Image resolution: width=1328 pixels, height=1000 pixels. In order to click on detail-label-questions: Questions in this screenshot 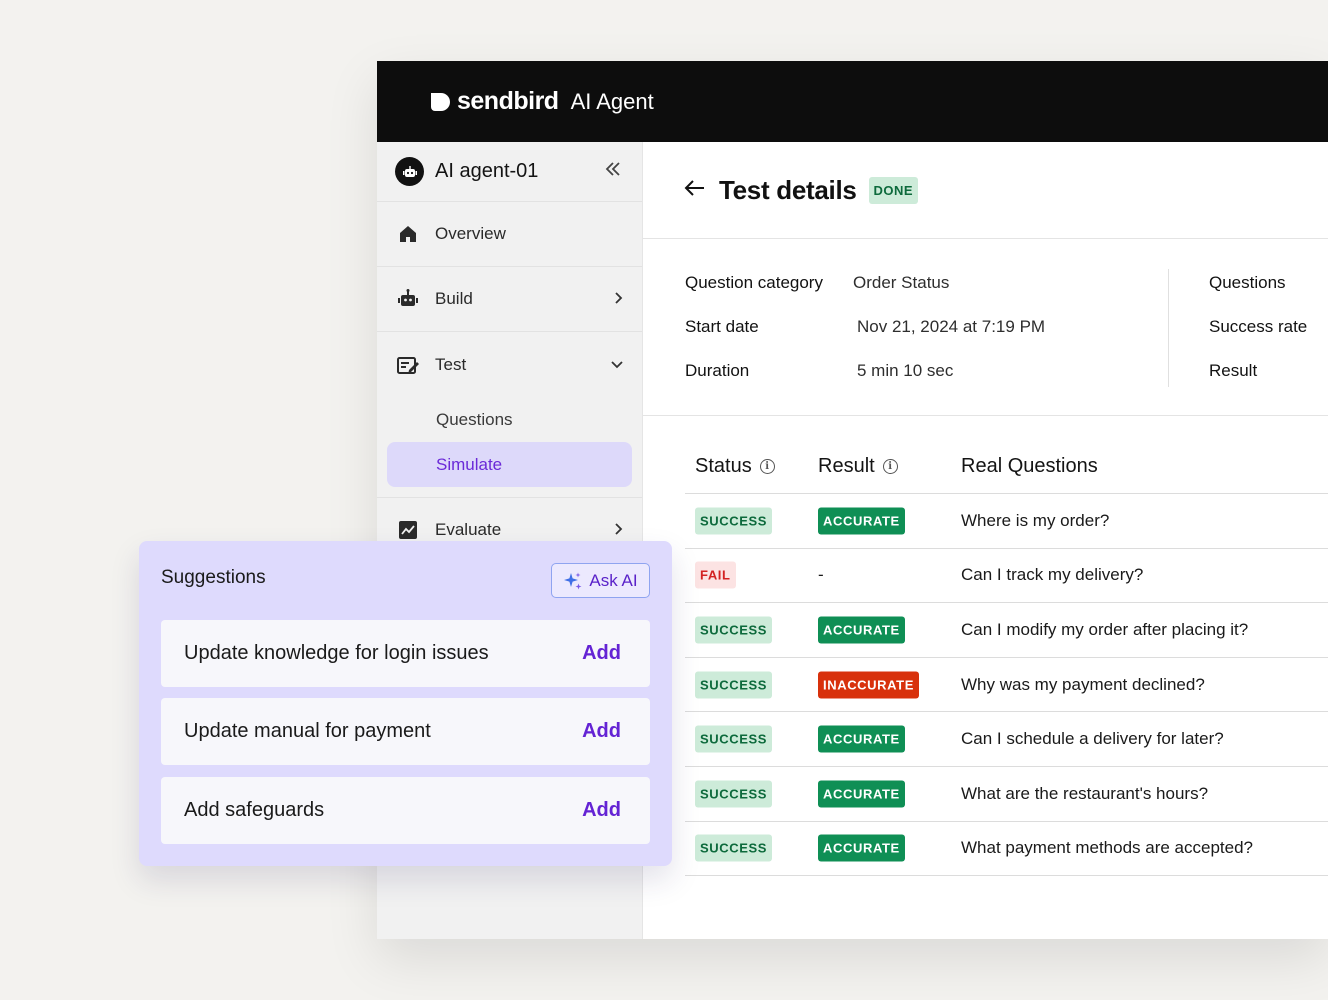, I will do `click(1247, 282)`.